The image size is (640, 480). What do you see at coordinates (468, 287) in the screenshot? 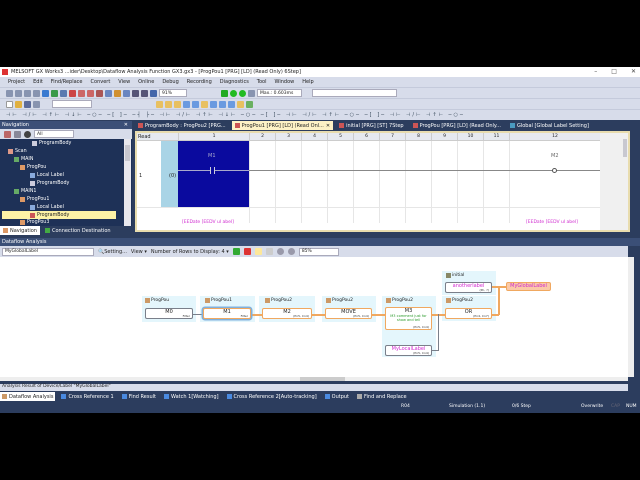
I see `node-anotherlabel: anotherlabel (Pn, ?)` at bounding box center [468, 287].